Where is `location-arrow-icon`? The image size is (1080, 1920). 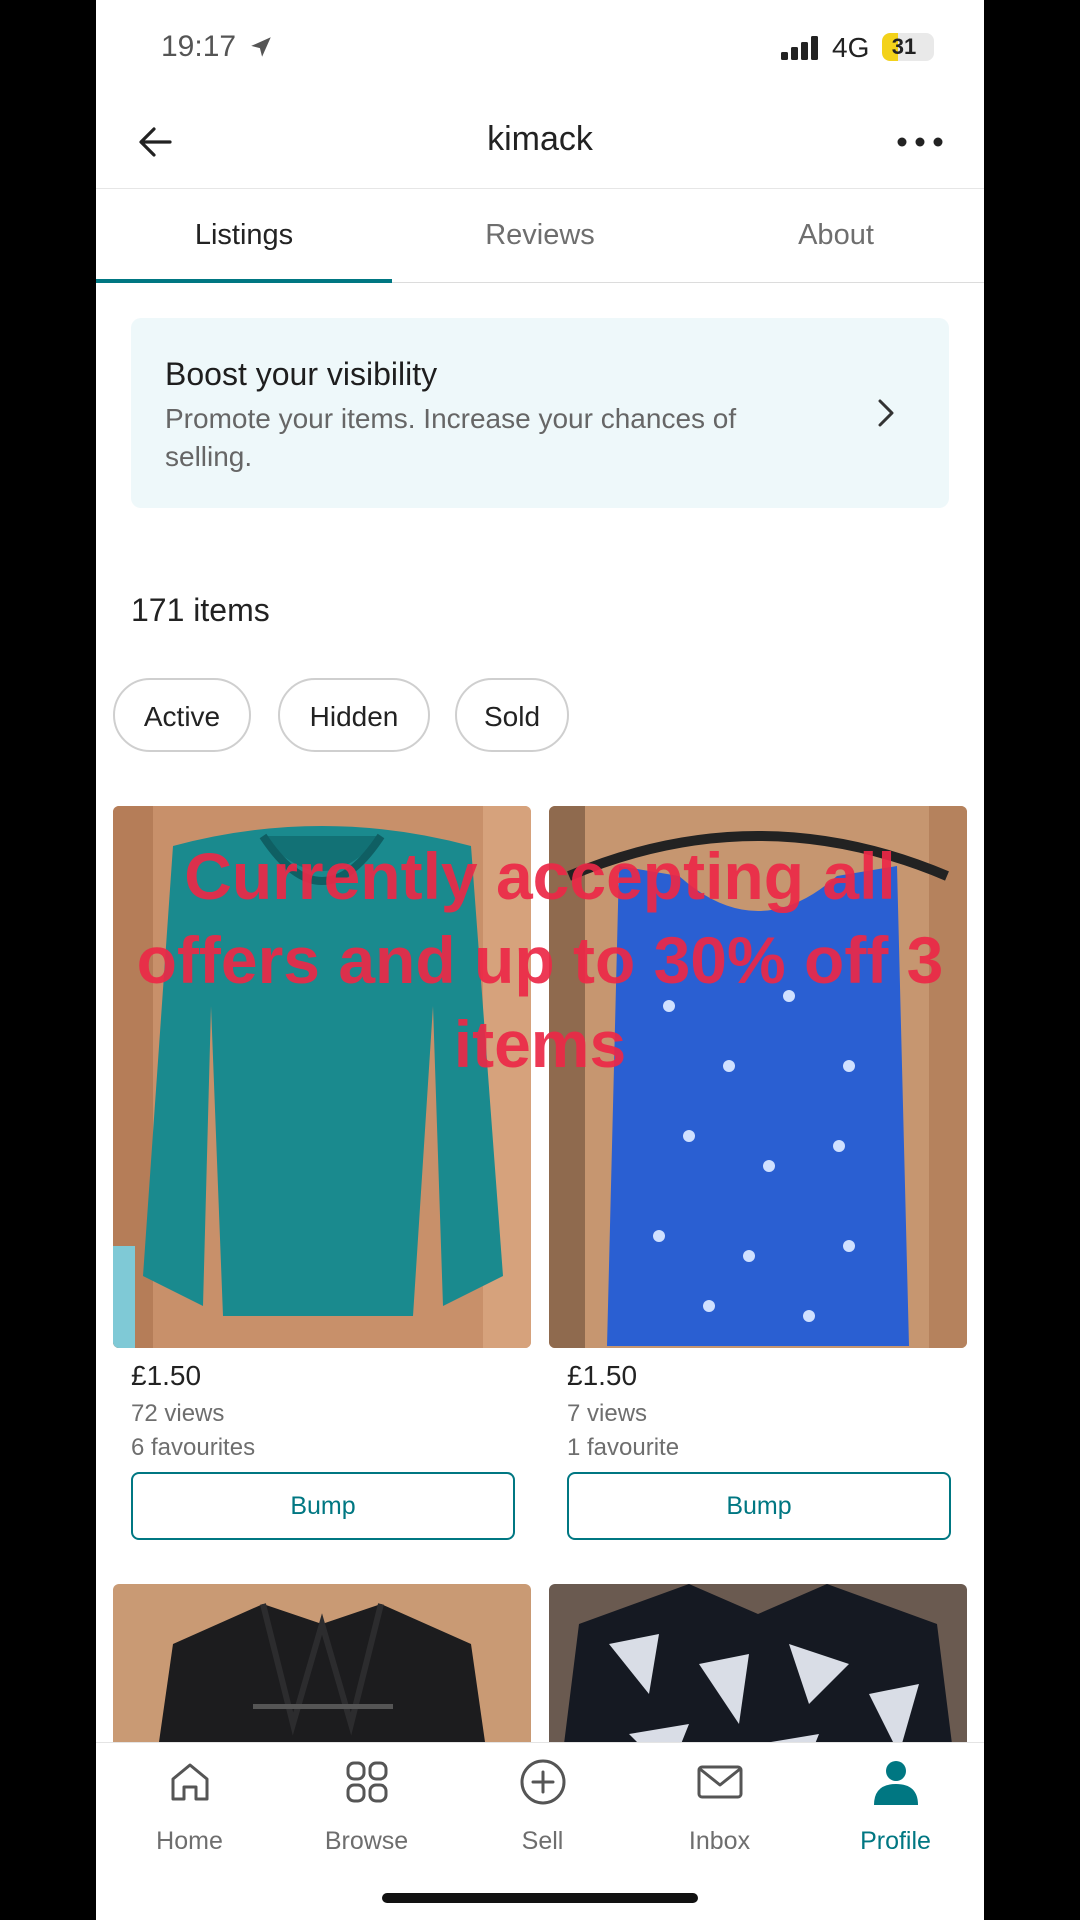
location-arrow-icon is located at coordinates (261, 47).